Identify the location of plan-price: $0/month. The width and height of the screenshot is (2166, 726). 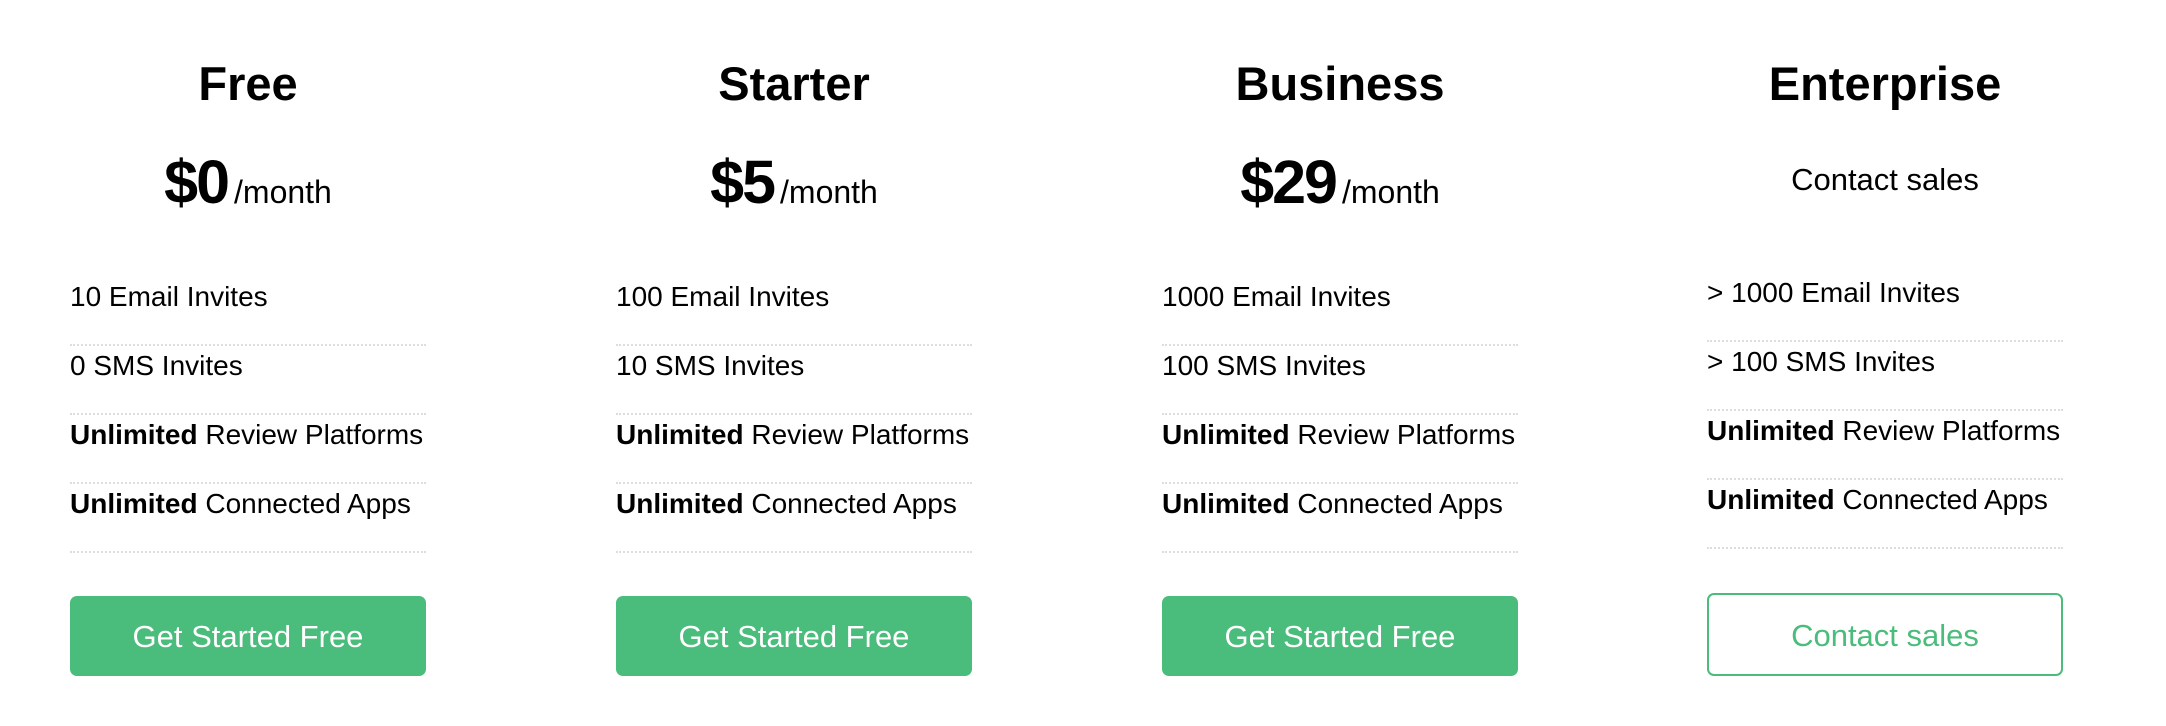
(248, 190).